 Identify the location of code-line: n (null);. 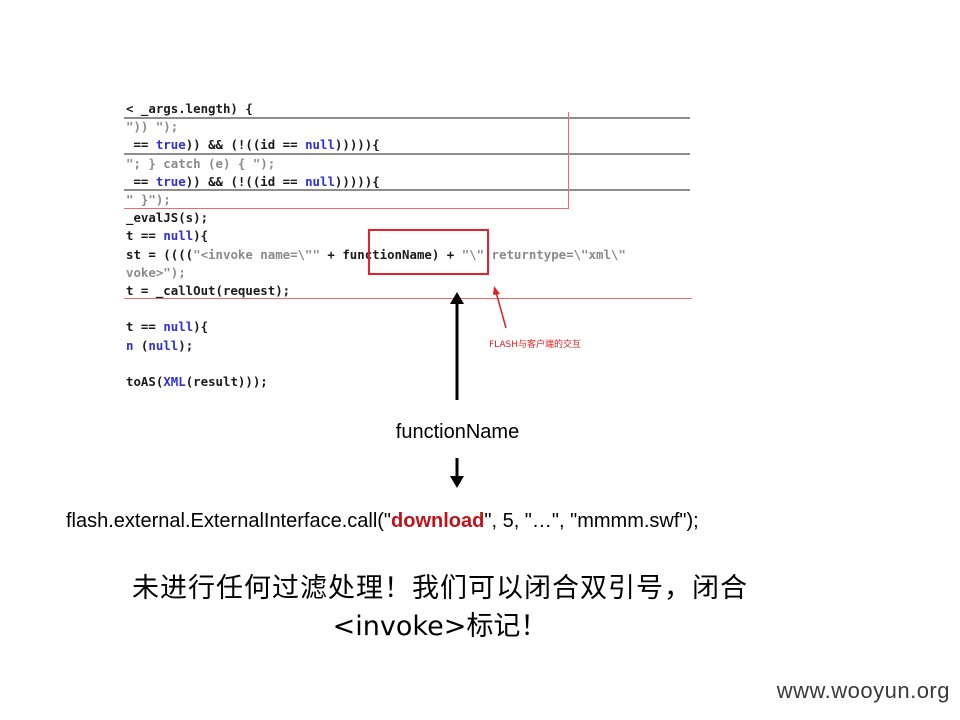
(159, 346).